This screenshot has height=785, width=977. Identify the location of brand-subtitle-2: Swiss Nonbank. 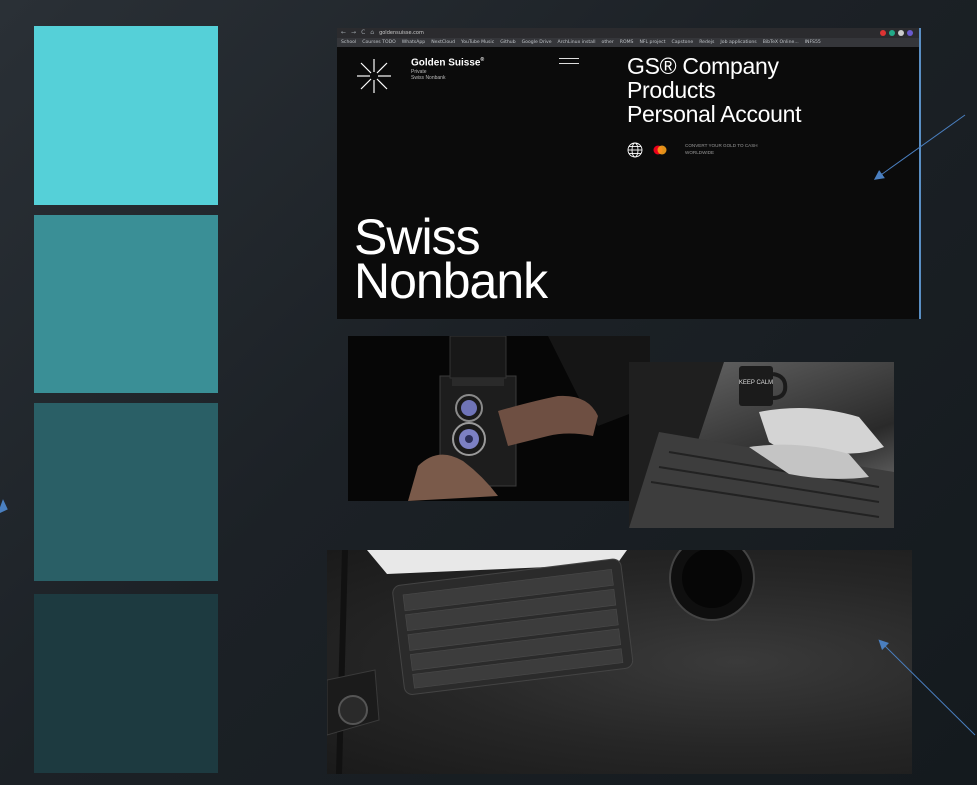
(428, 78).